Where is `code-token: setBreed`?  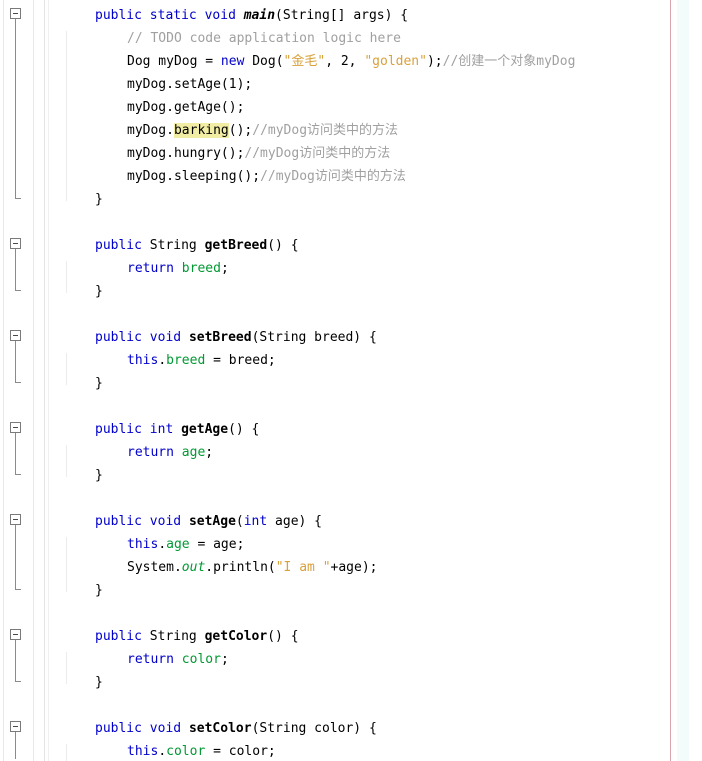 code-token: setBreed is located at coordinates (220, 337).